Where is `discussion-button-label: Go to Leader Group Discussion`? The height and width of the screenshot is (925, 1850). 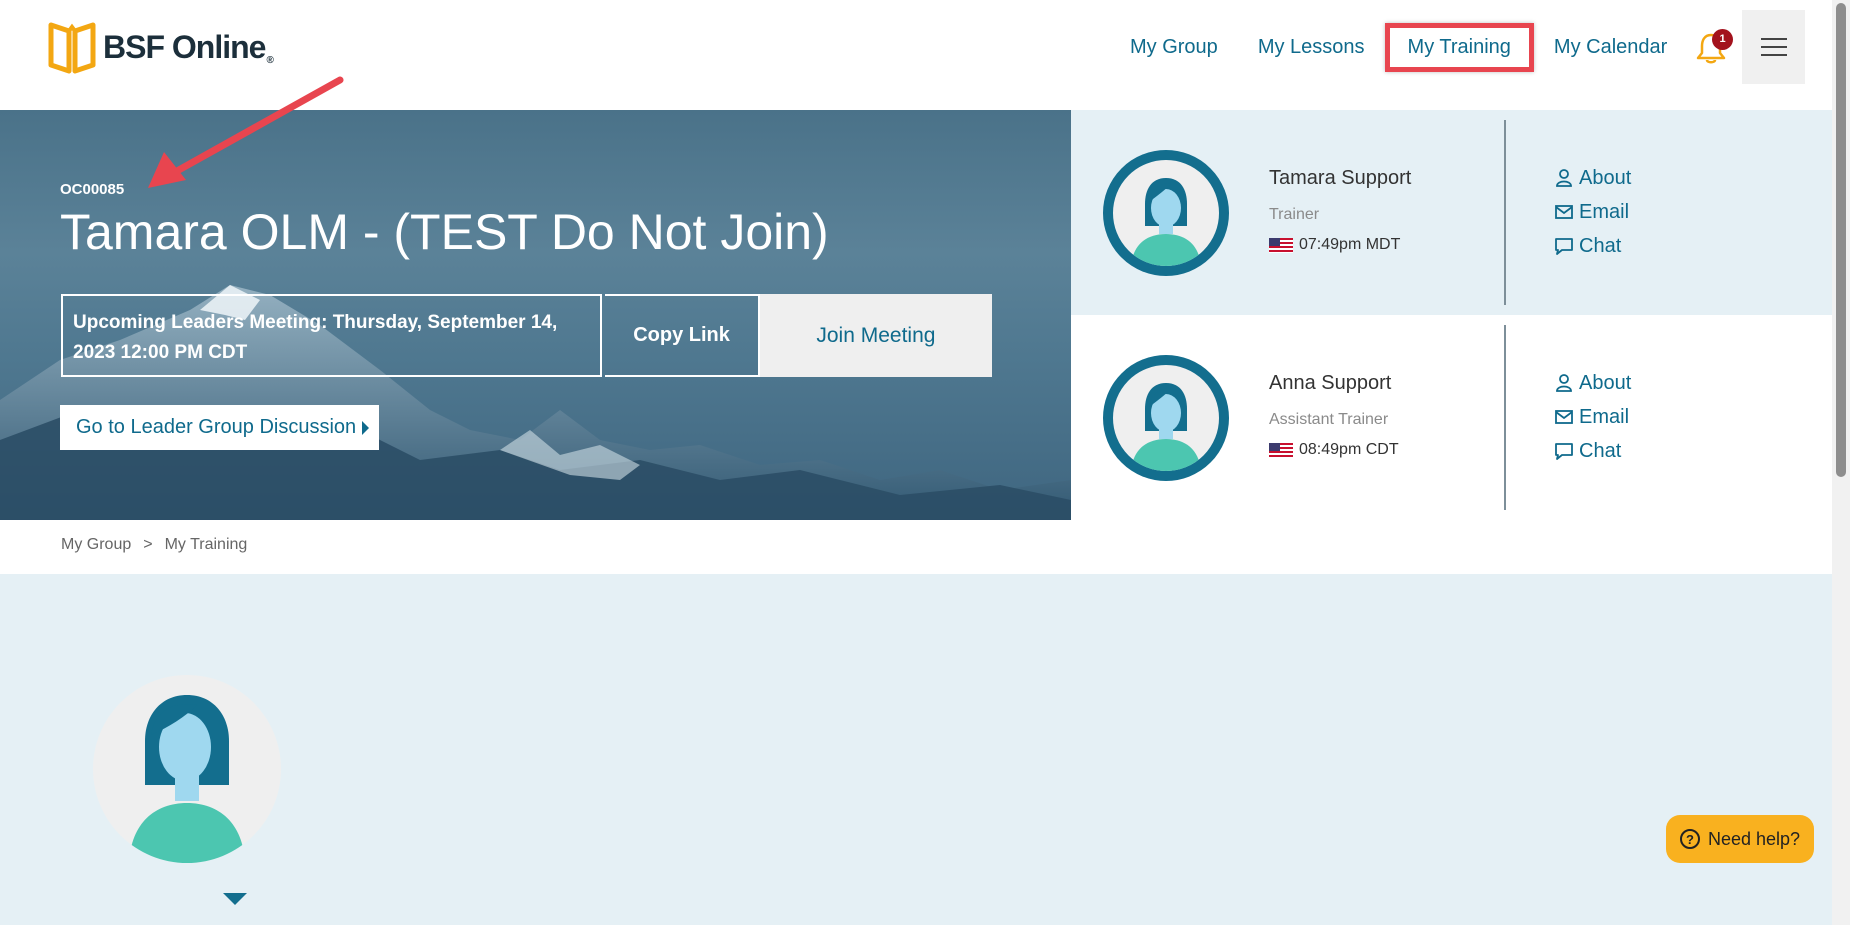 discussion-button-label: Go to Leader Group Discussion is located at coordinates (216, 427).